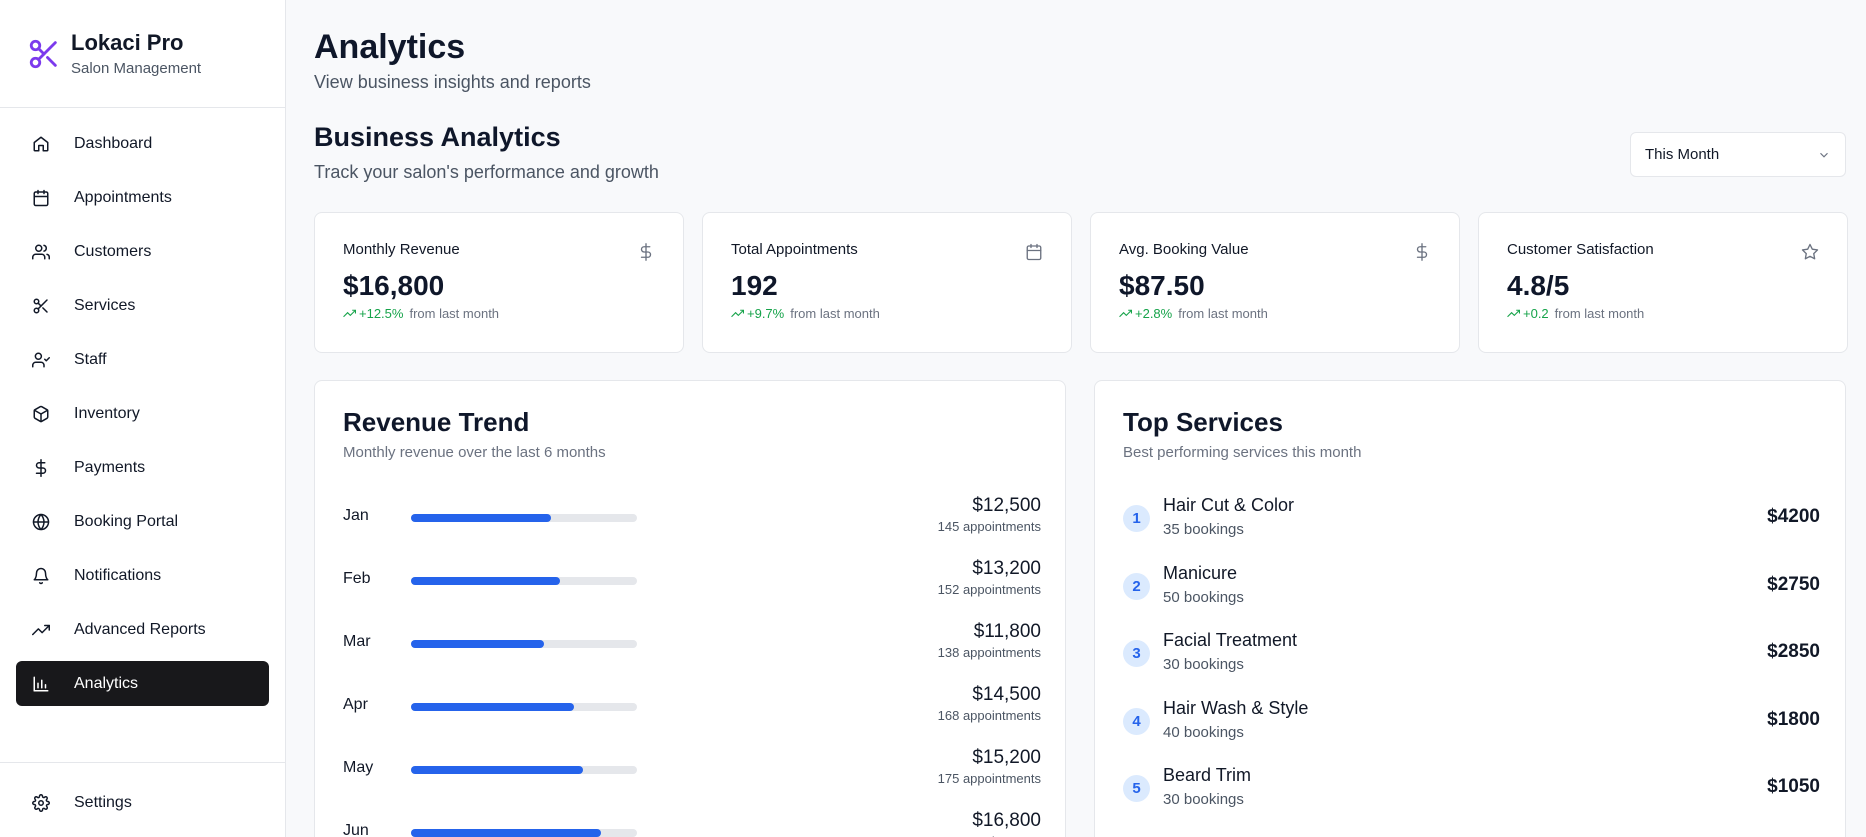 The image size is (1866, 837). I want to click on service-row: 3 Facial Treatment 30 bookings $2850, so click(1471, 655).